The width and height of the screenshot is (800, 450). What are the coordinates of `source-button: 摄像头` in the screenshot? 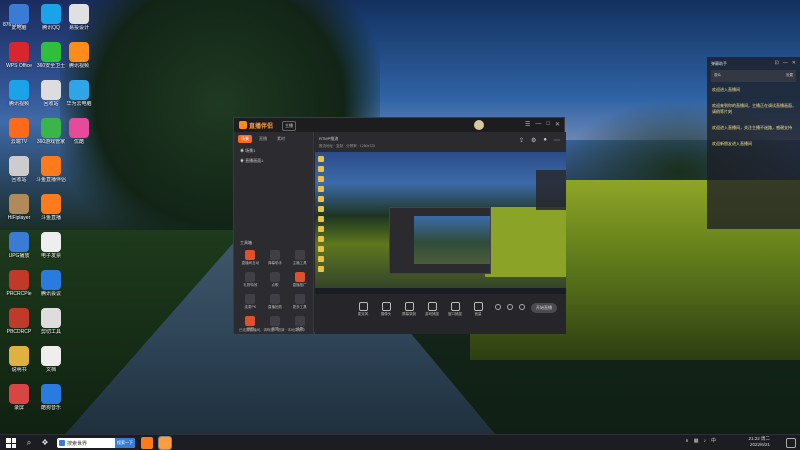 It's located at (386, 309).